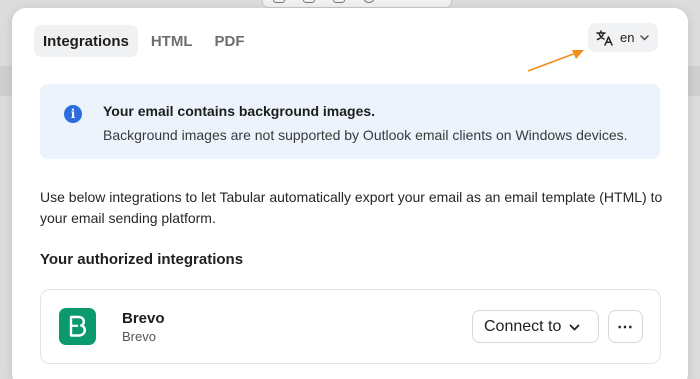  I want to click on connect-to-button: Connect to, so click(535, 326).